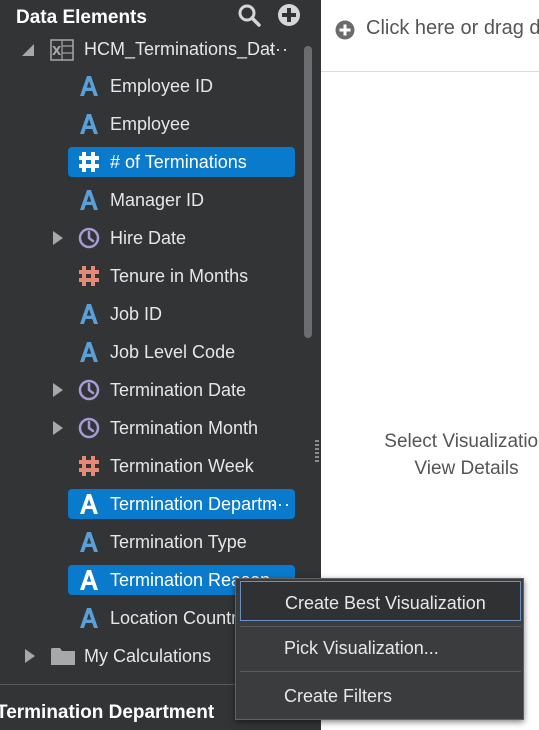 This screenshot has height=730, width=539. What do you see at coordinates (452, 28) in the screenshot?
I see `drop-hint: Click here or drag d` at bounding box center [452, 28].